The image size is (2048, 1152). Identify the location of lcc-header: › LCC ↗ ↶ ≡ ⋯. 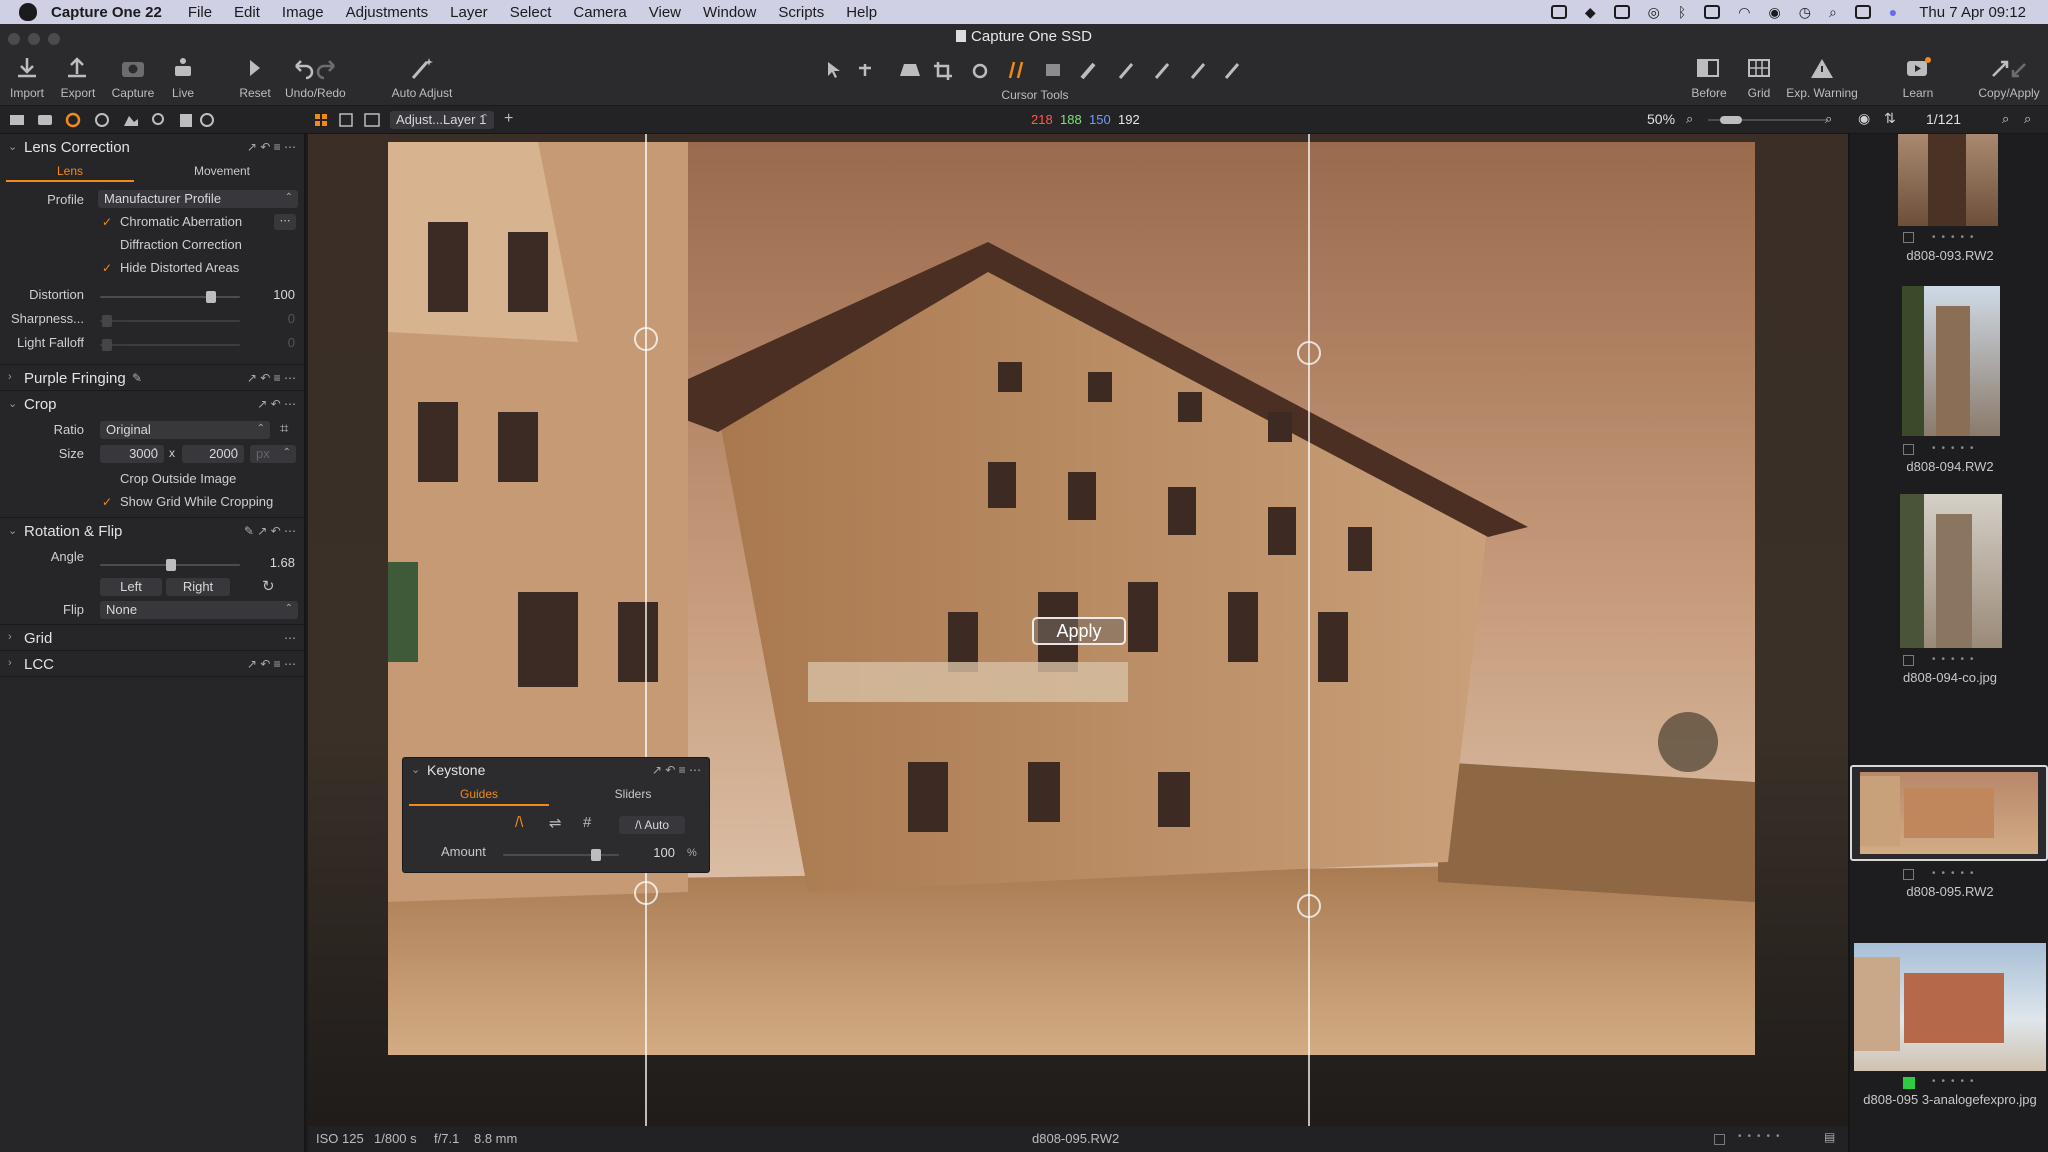
(152, 665).